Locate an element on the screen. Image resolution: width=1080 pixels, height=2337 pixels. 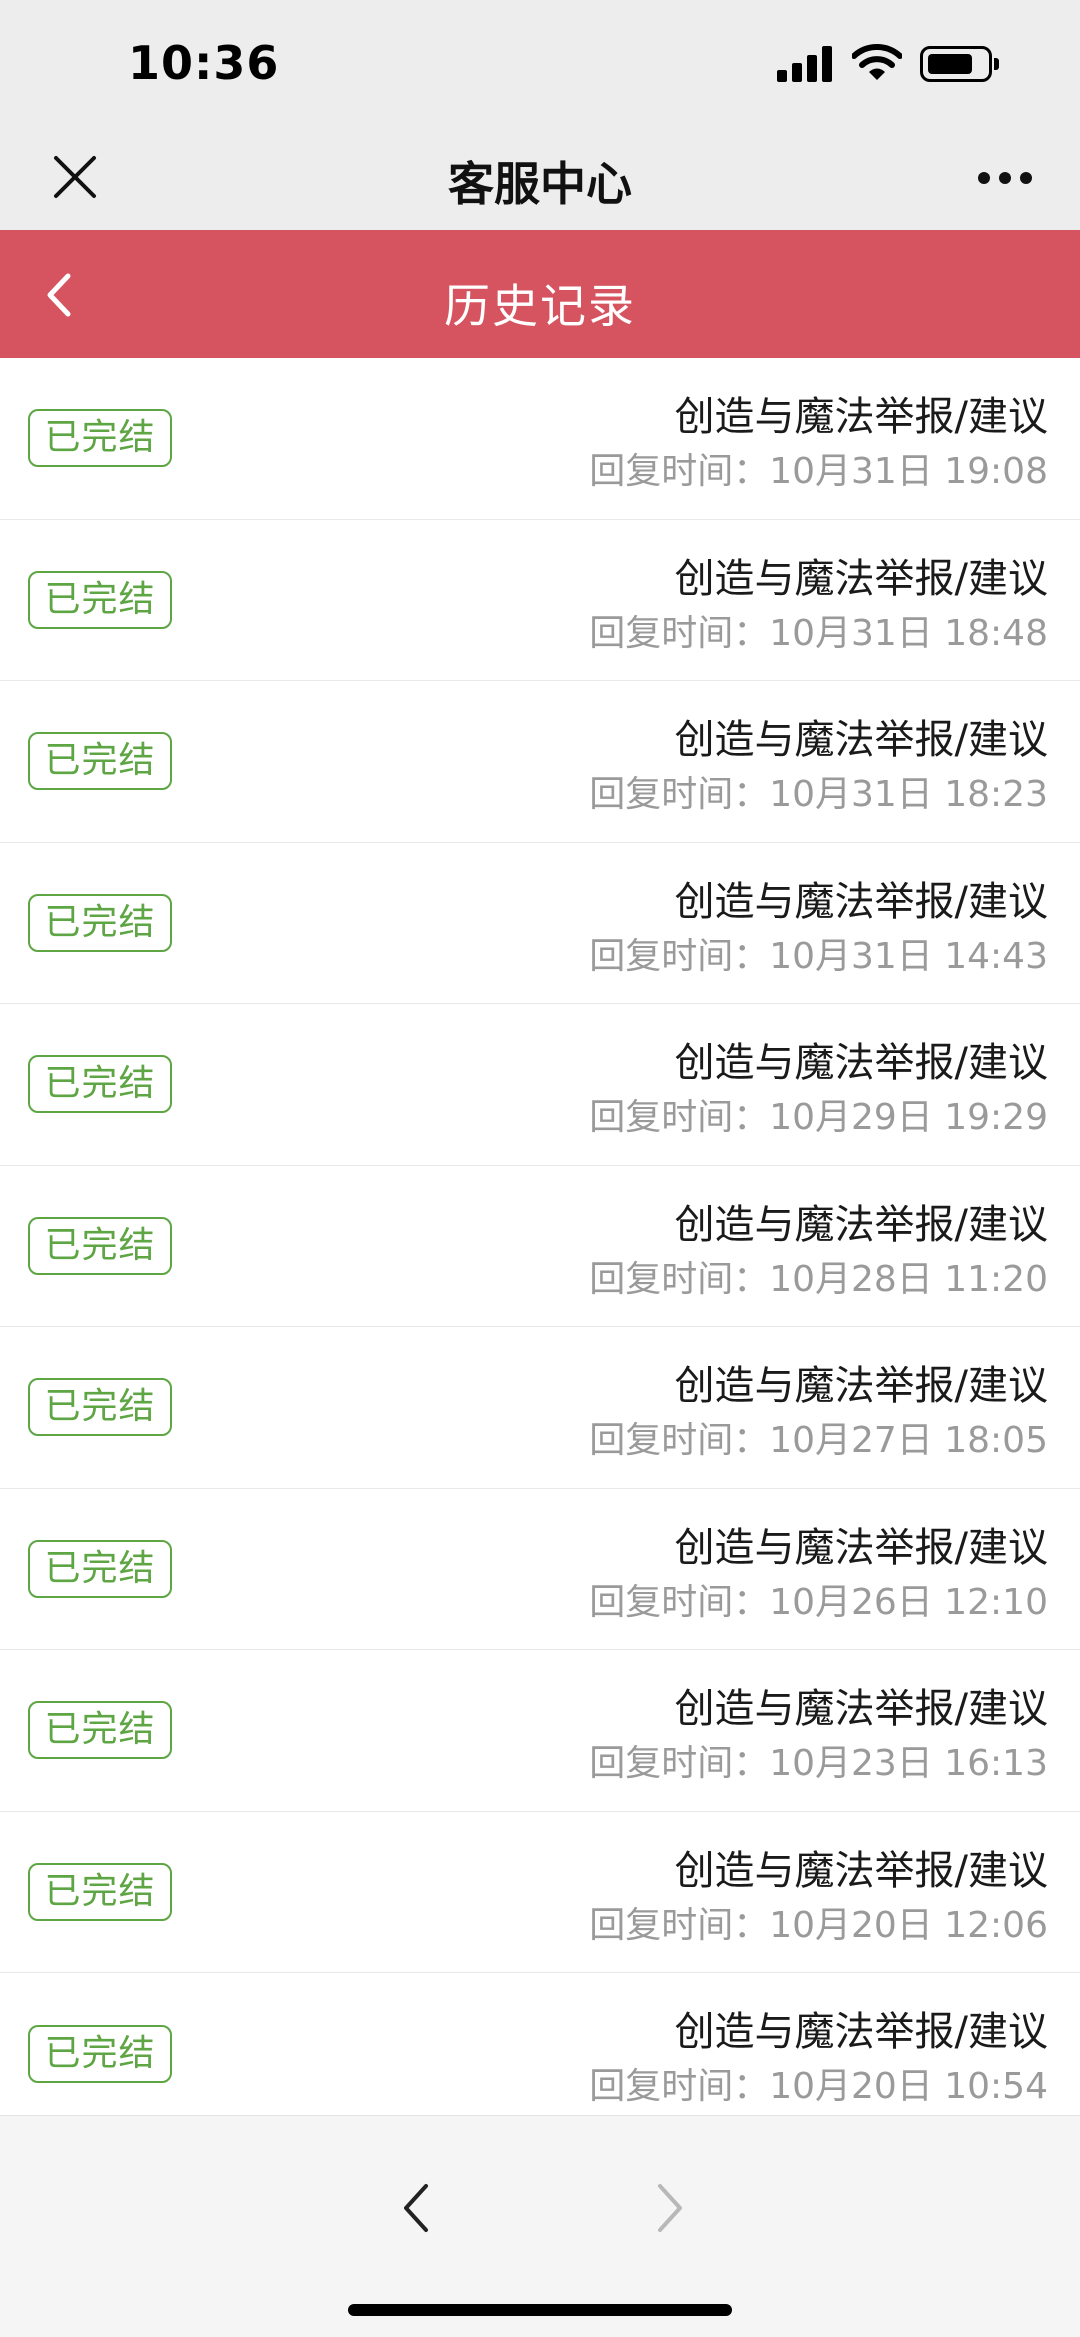
record-reply-time: 回复时间：10月27日 18:05 is located at coordinates (818, 1440).